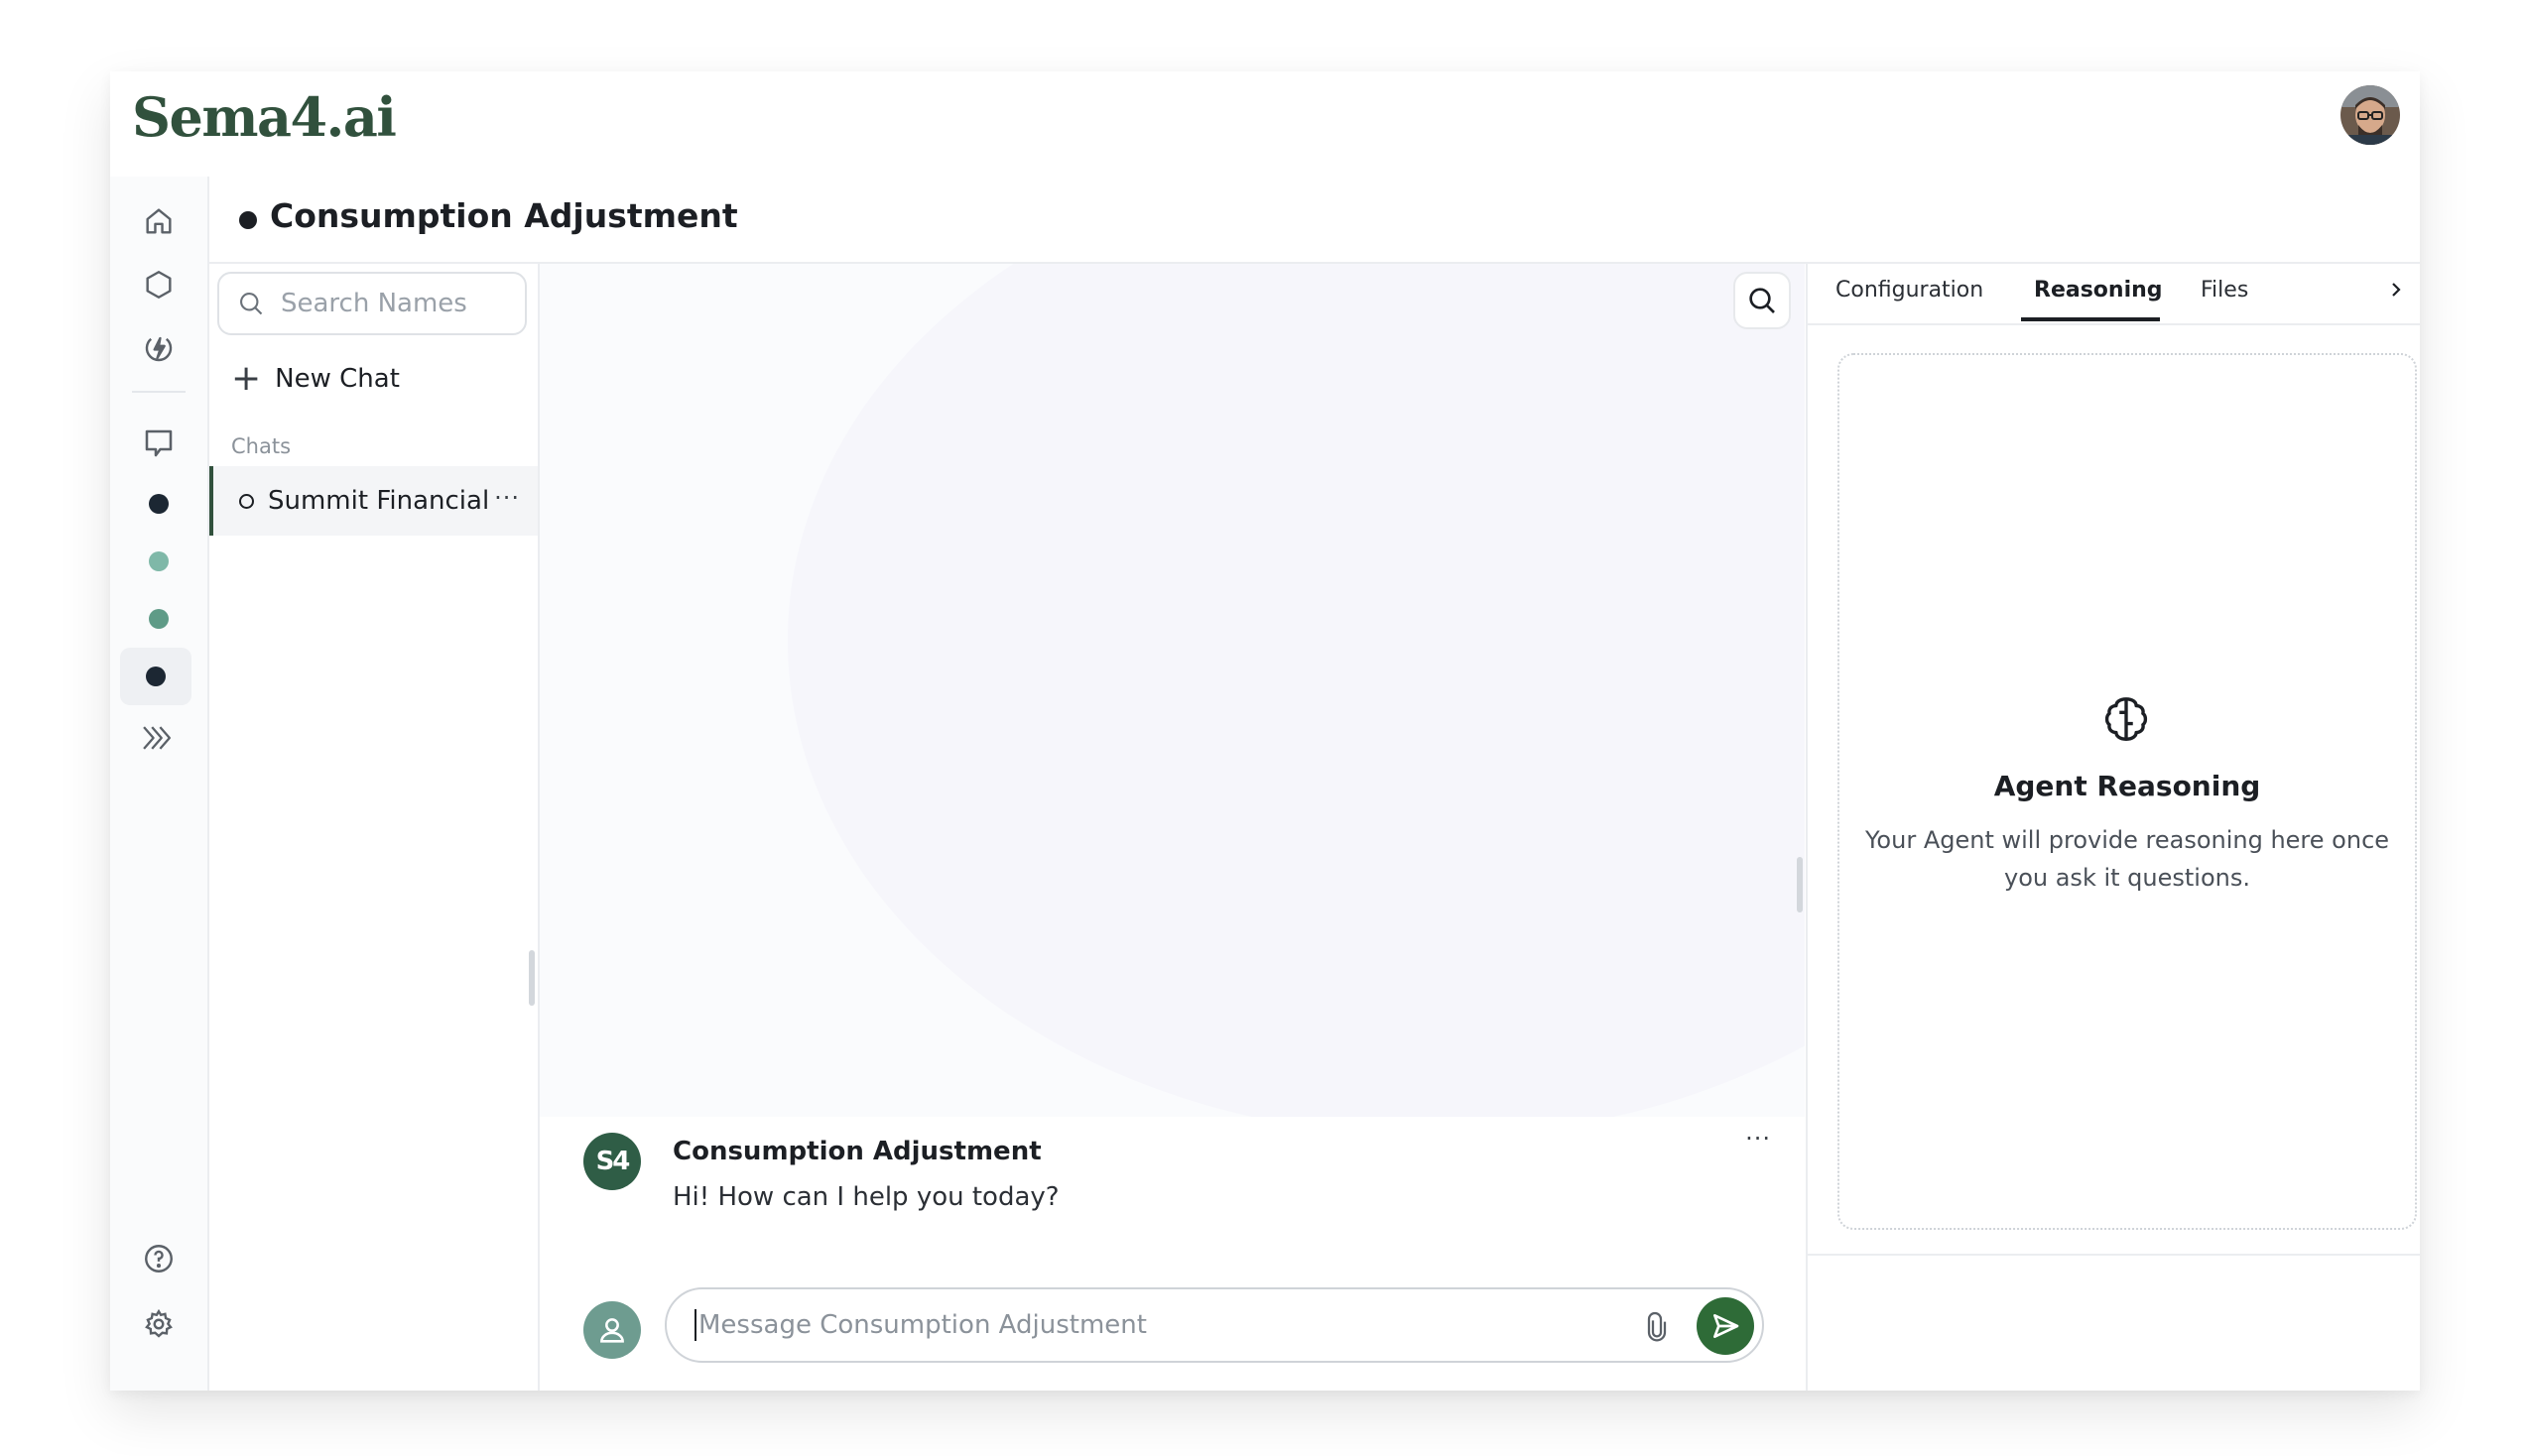 The height and width of the screenshot is (1456, 2528). I want to click on panel-footer, so click(2114, 1322).